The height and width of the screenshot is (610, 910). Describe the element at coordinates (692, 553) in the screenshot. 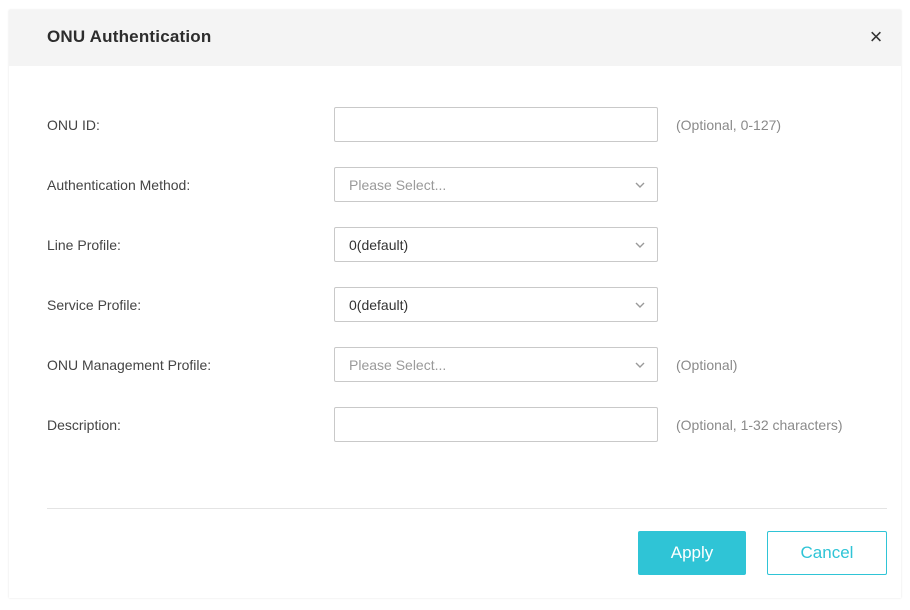

I see `apply-button: Apply` at that location.